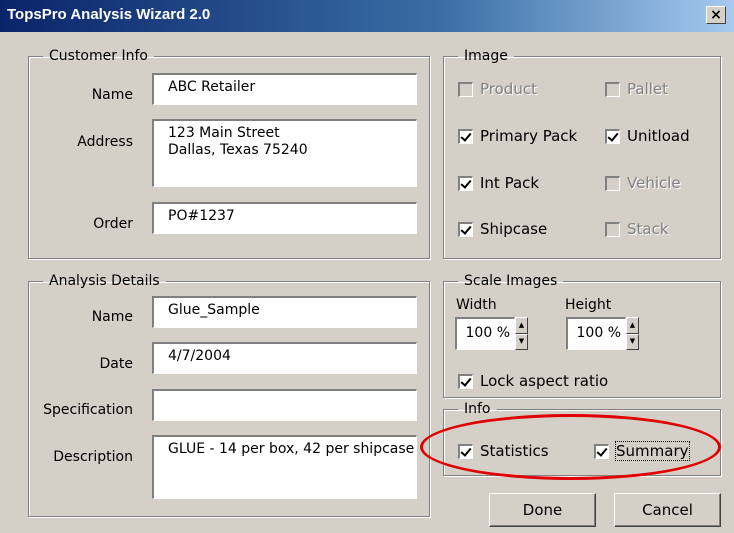 This screenshot has width=734, height=533. What do you see at coordinates (476, 305) in the screenshot?
I see `width-label: Width` at bounding box center [476, 305].